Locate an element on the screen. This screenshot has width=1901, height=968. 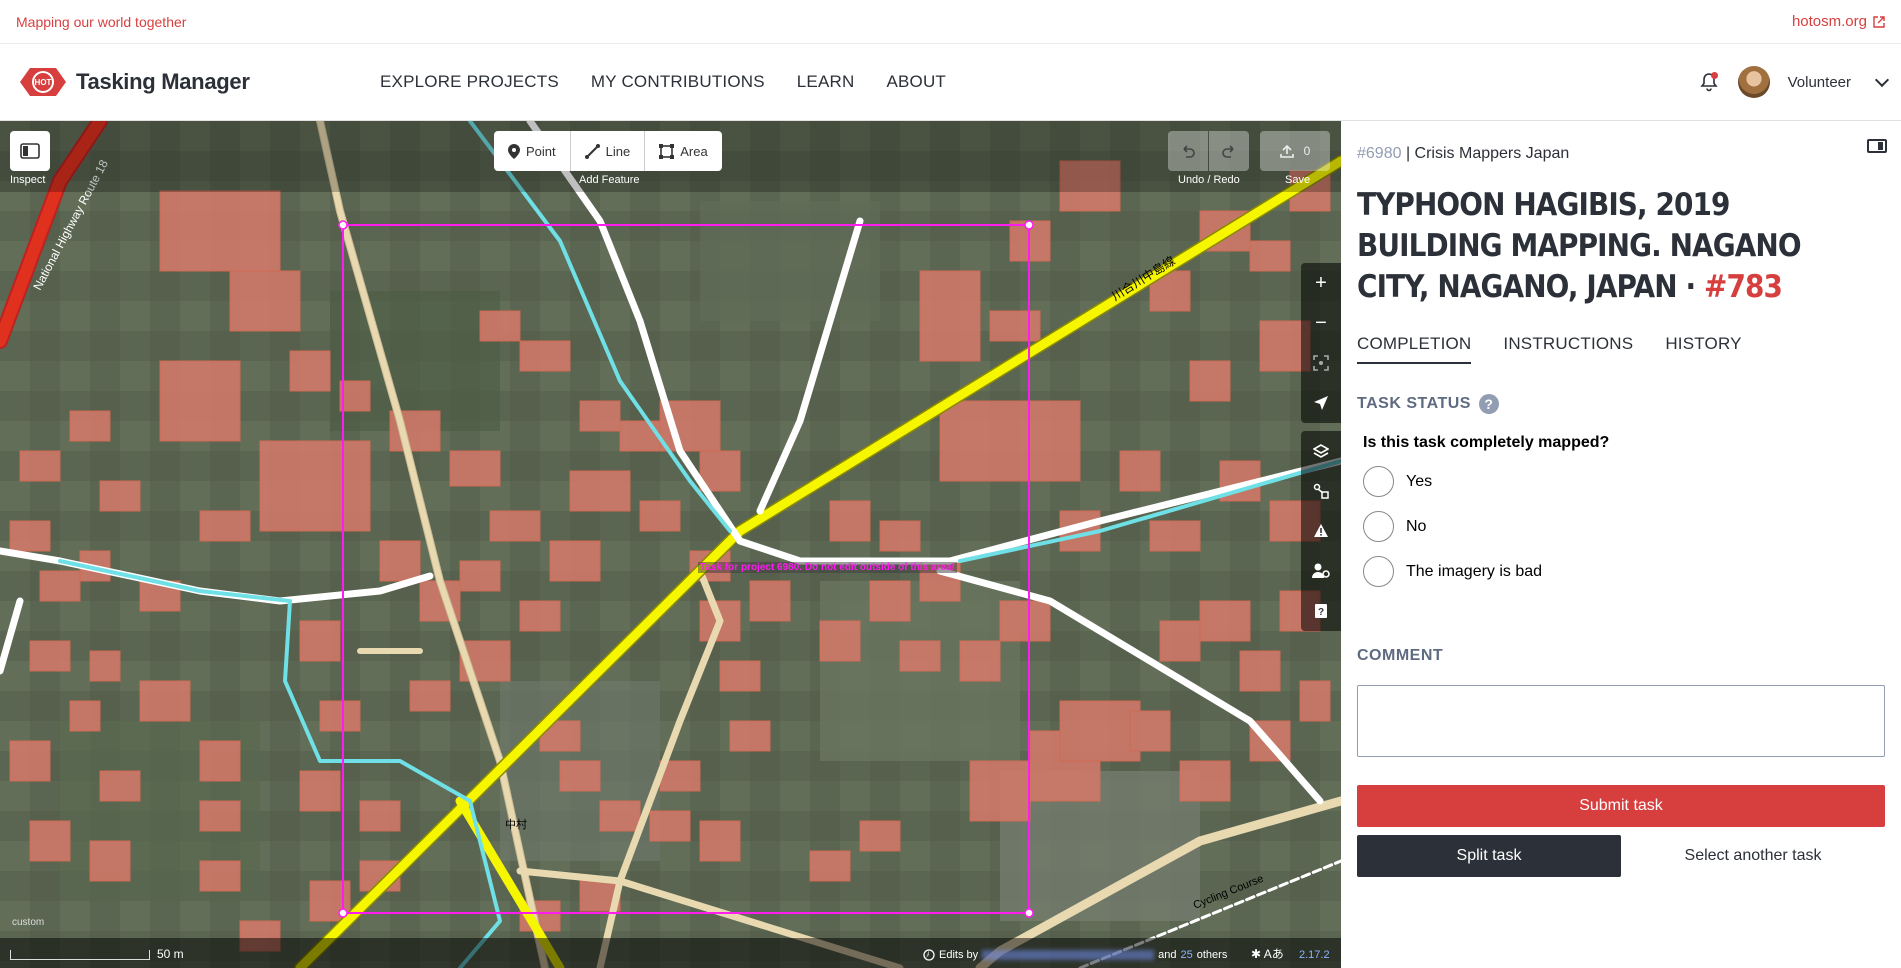
tab-completion: COMPLETION is located at coordinates (1414, 349).